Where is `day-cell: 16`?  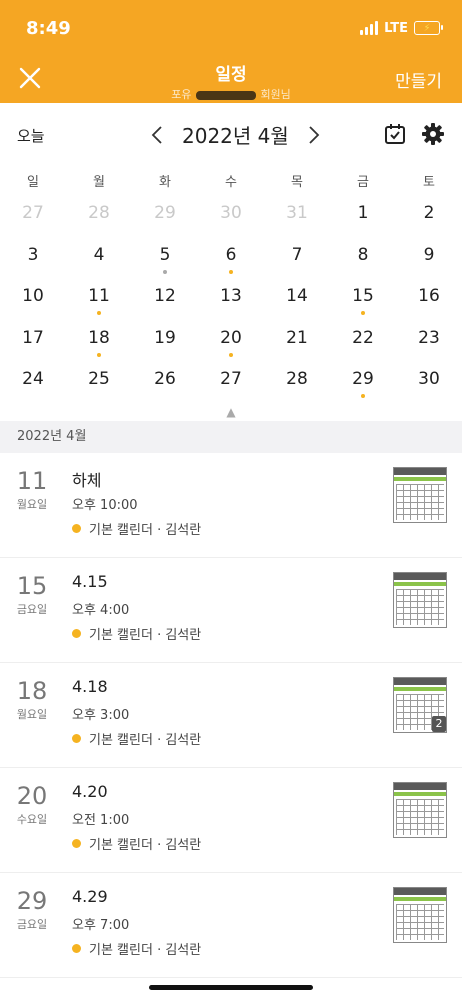
day-cell: 16 is located at coordinates (429, 299).